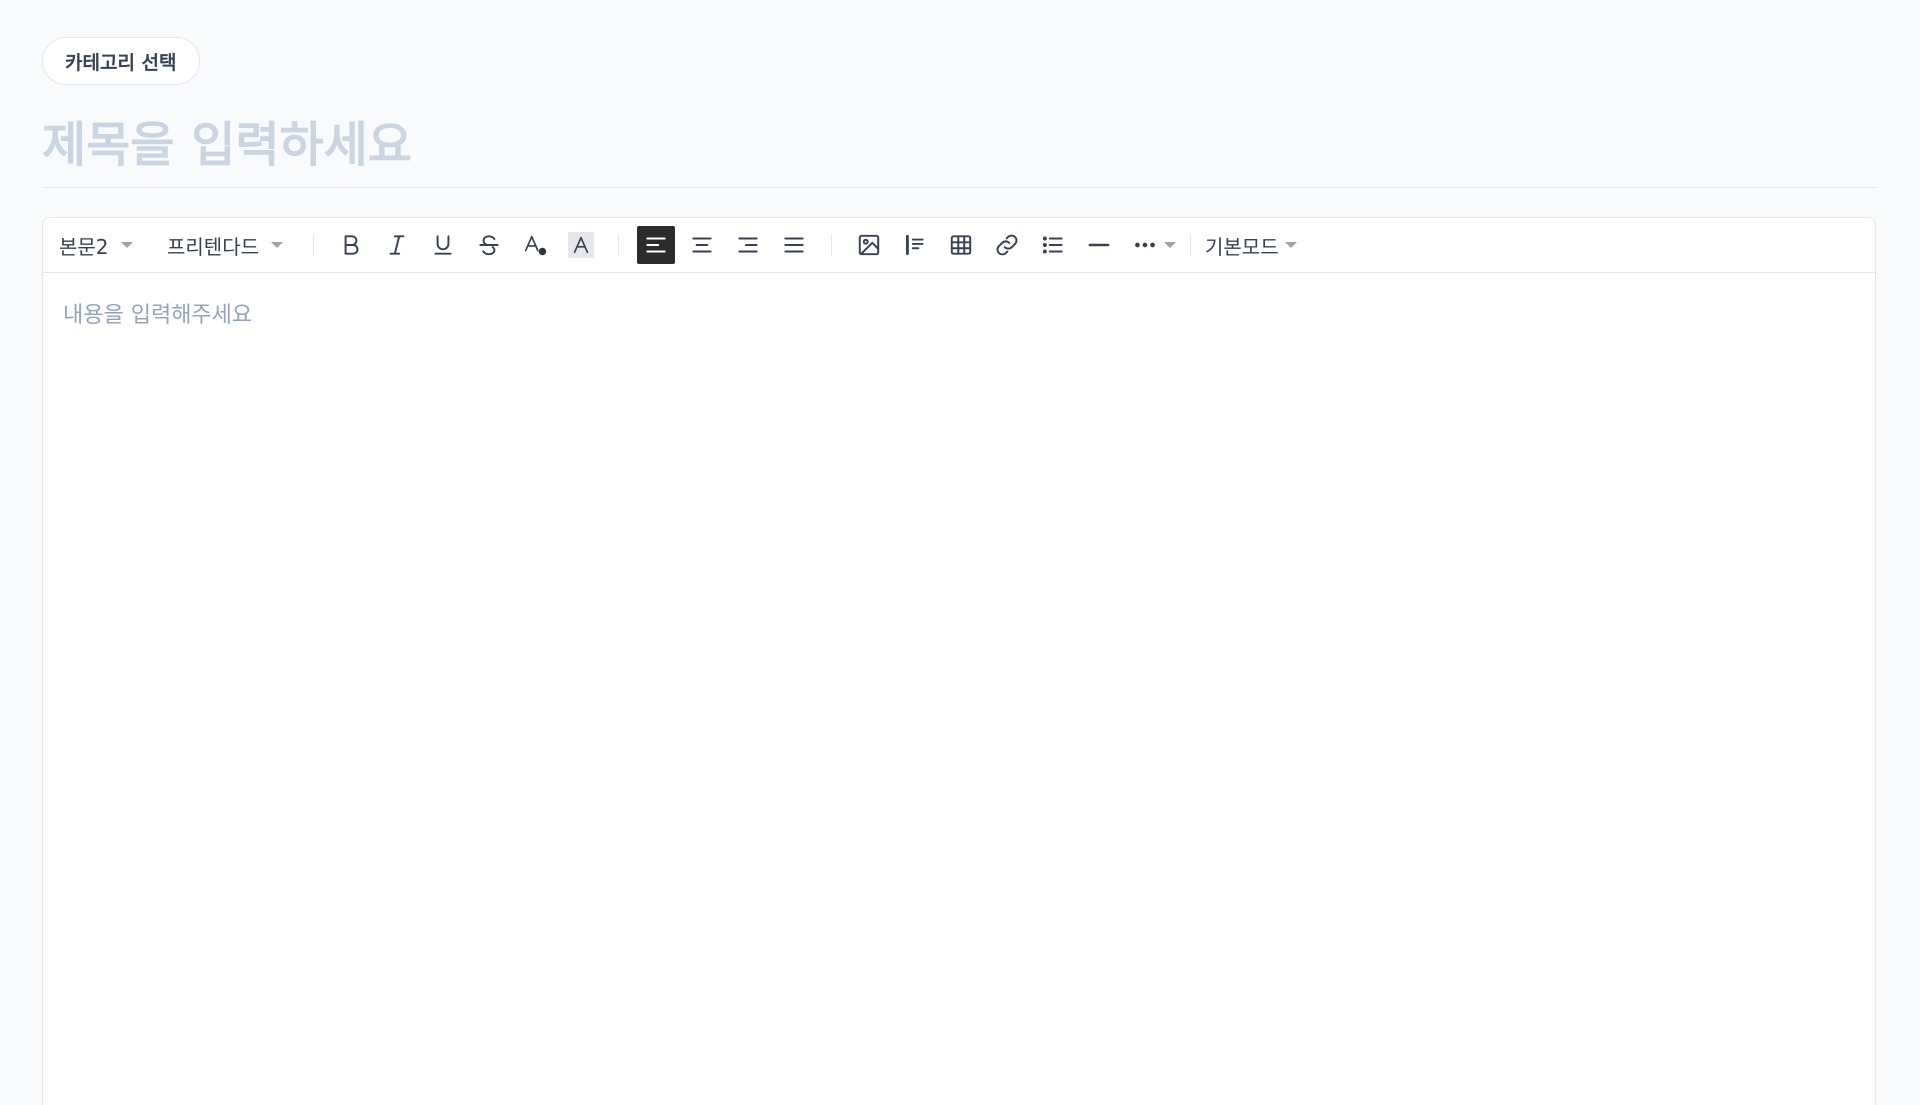  I want to click on horizontal-rule-button, so click(1099, 245).